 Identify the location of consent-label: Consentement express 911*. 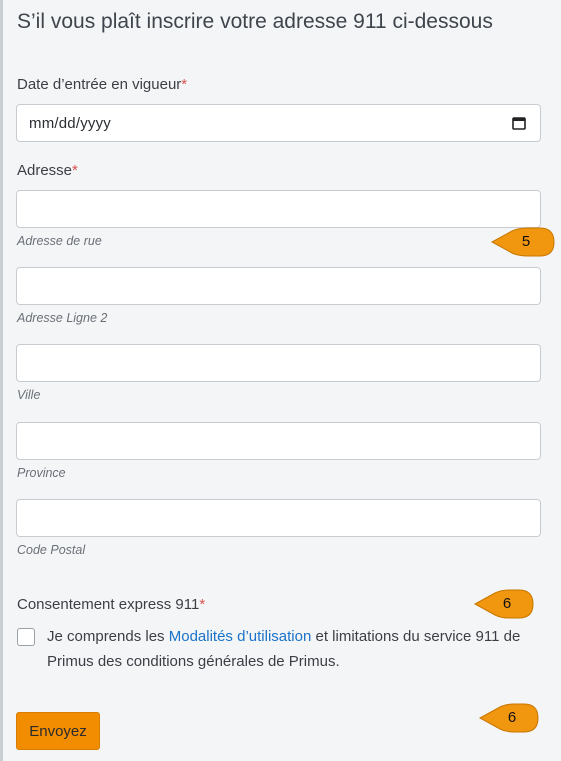
(111, 604).